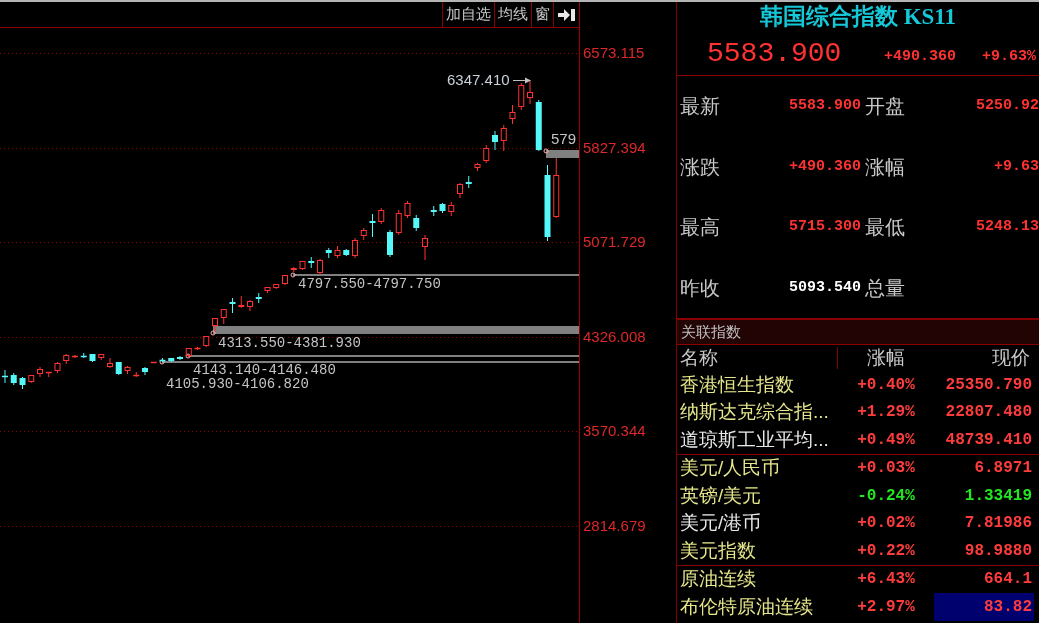 The width and height of the screenshot is (1039, 623). I want to click on change-percent: +6.43%, so click(886, 579).